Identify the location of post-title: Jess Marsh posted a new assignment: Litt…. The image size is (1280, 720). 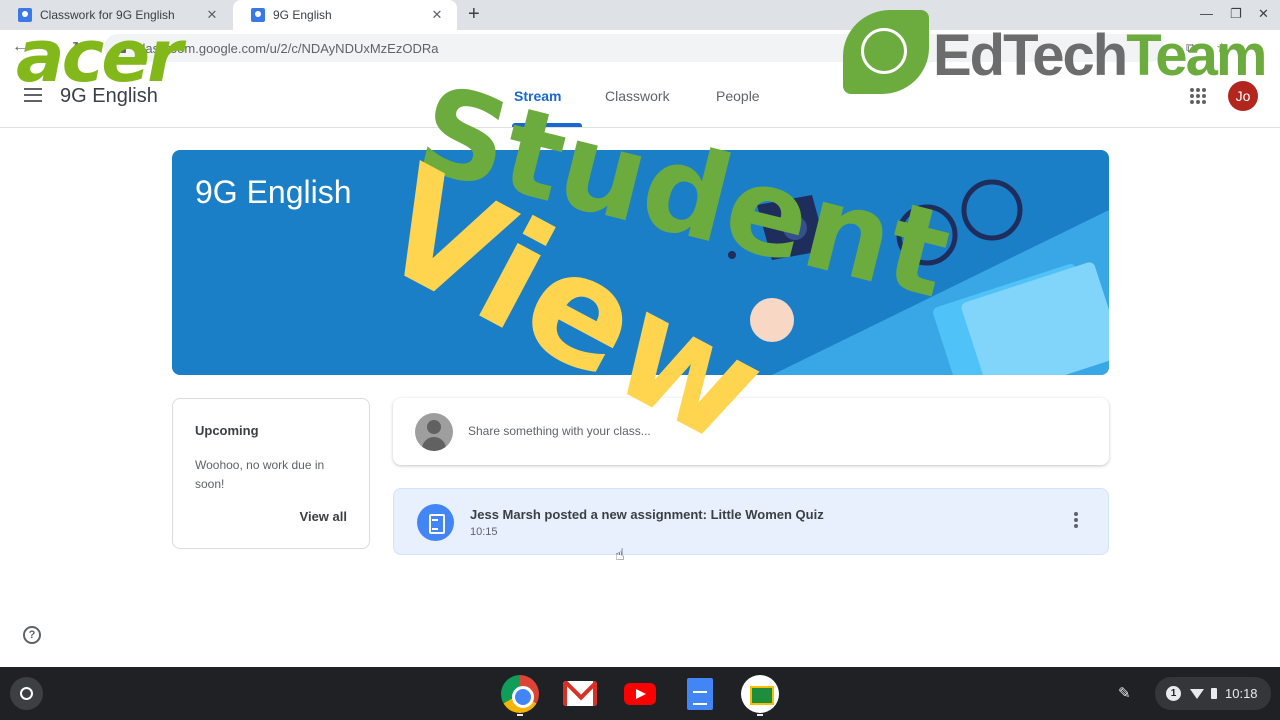
(647, 514).